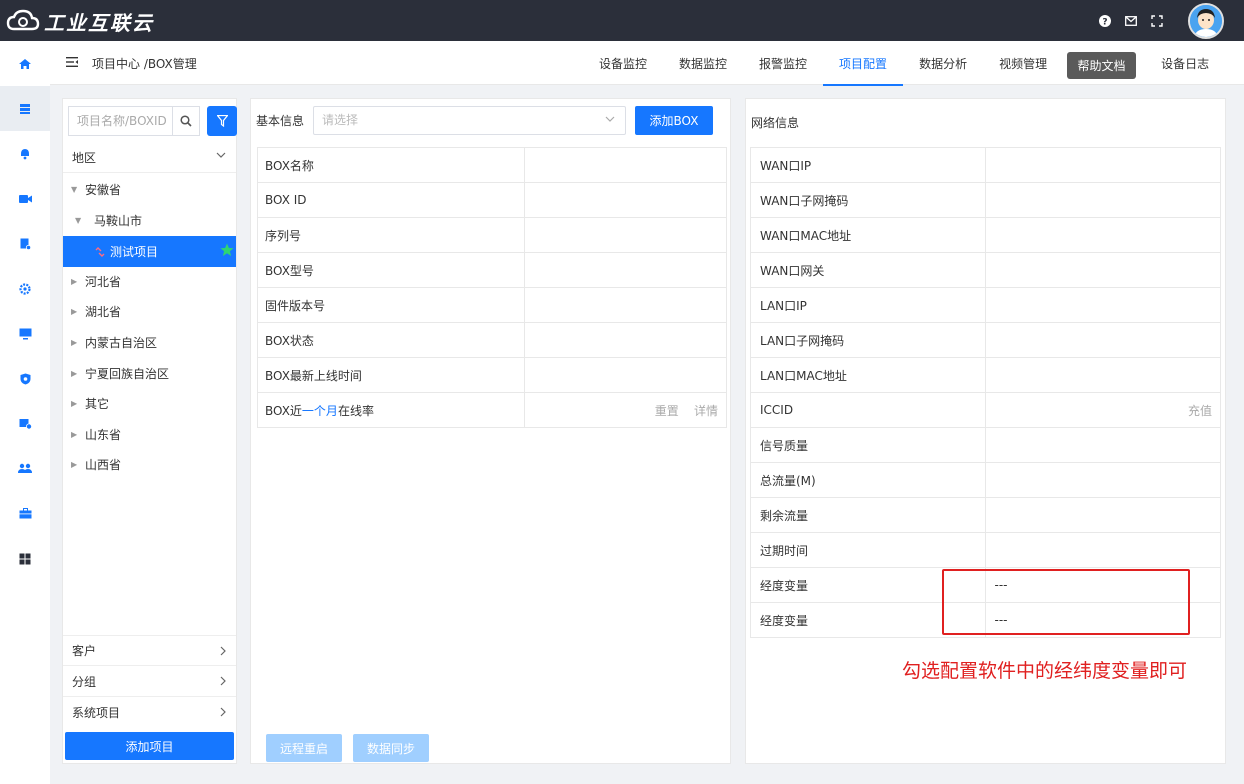 The width and height of the screenshot is (1244, 784). What do you see at coordinates (1101, 65) in the screenshot?
I see `help-doc-tooltip: 帮助文档` at bounding box center [1101, 65].